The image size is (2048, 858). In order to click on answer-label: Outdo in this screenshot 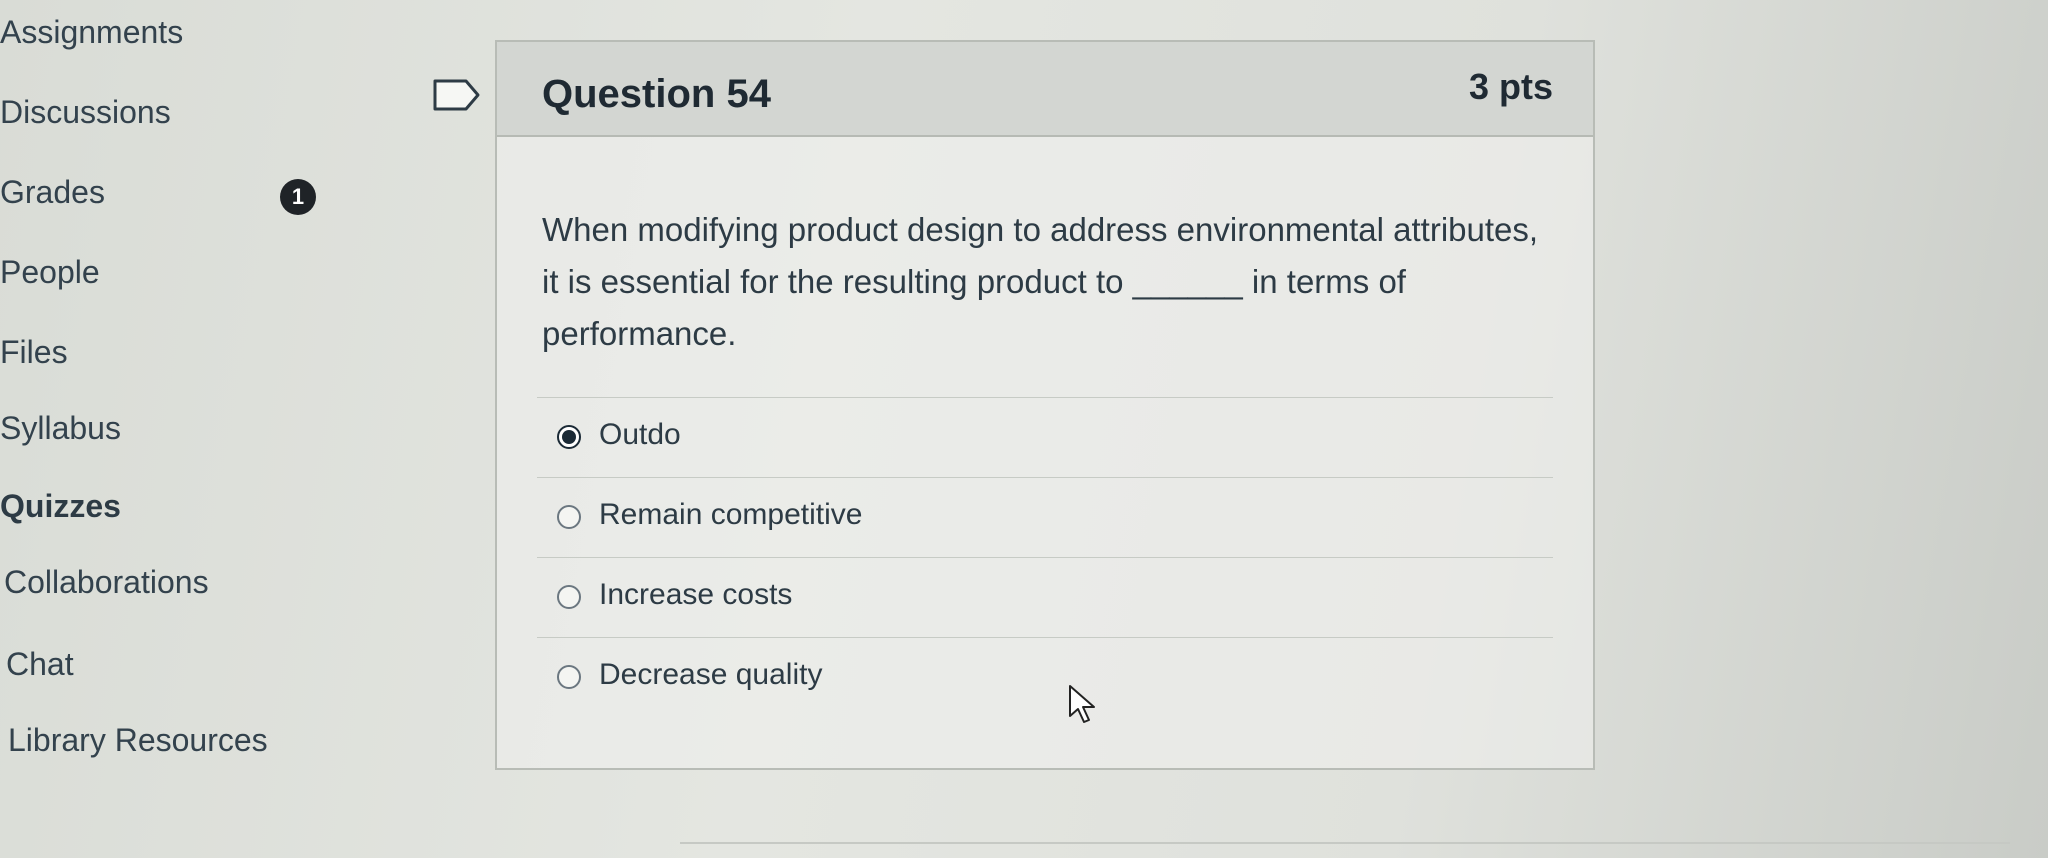, I will do `click(640, 435)`.